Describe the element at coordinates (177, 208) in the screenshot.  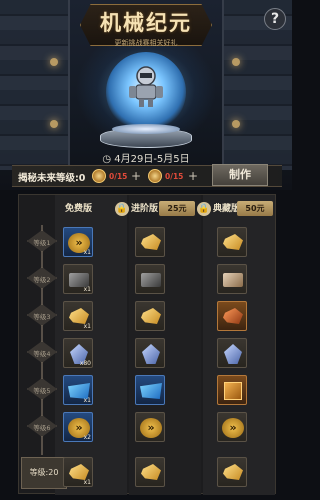
I see `advanced-buy-button: 25元` at that location.